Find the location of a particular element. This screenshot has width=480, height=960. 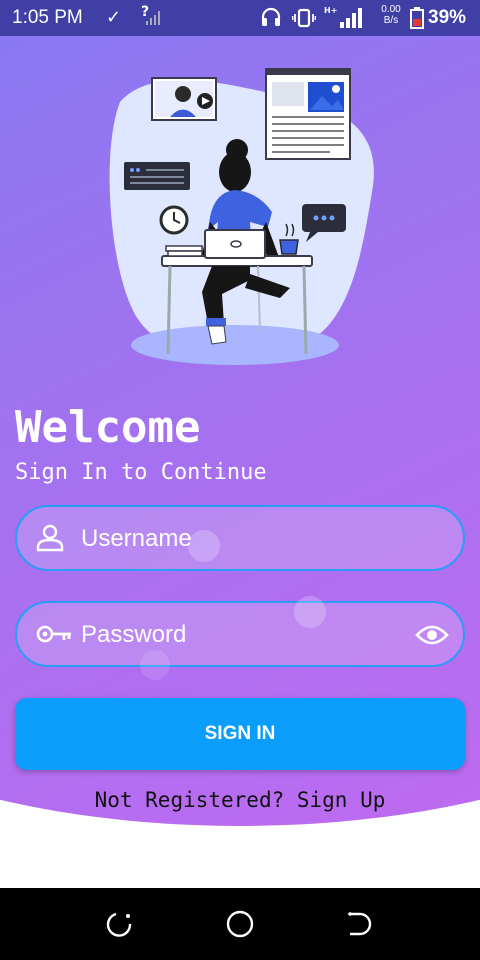

net-speed-unit: B/s is located at coordinates (391, 20).